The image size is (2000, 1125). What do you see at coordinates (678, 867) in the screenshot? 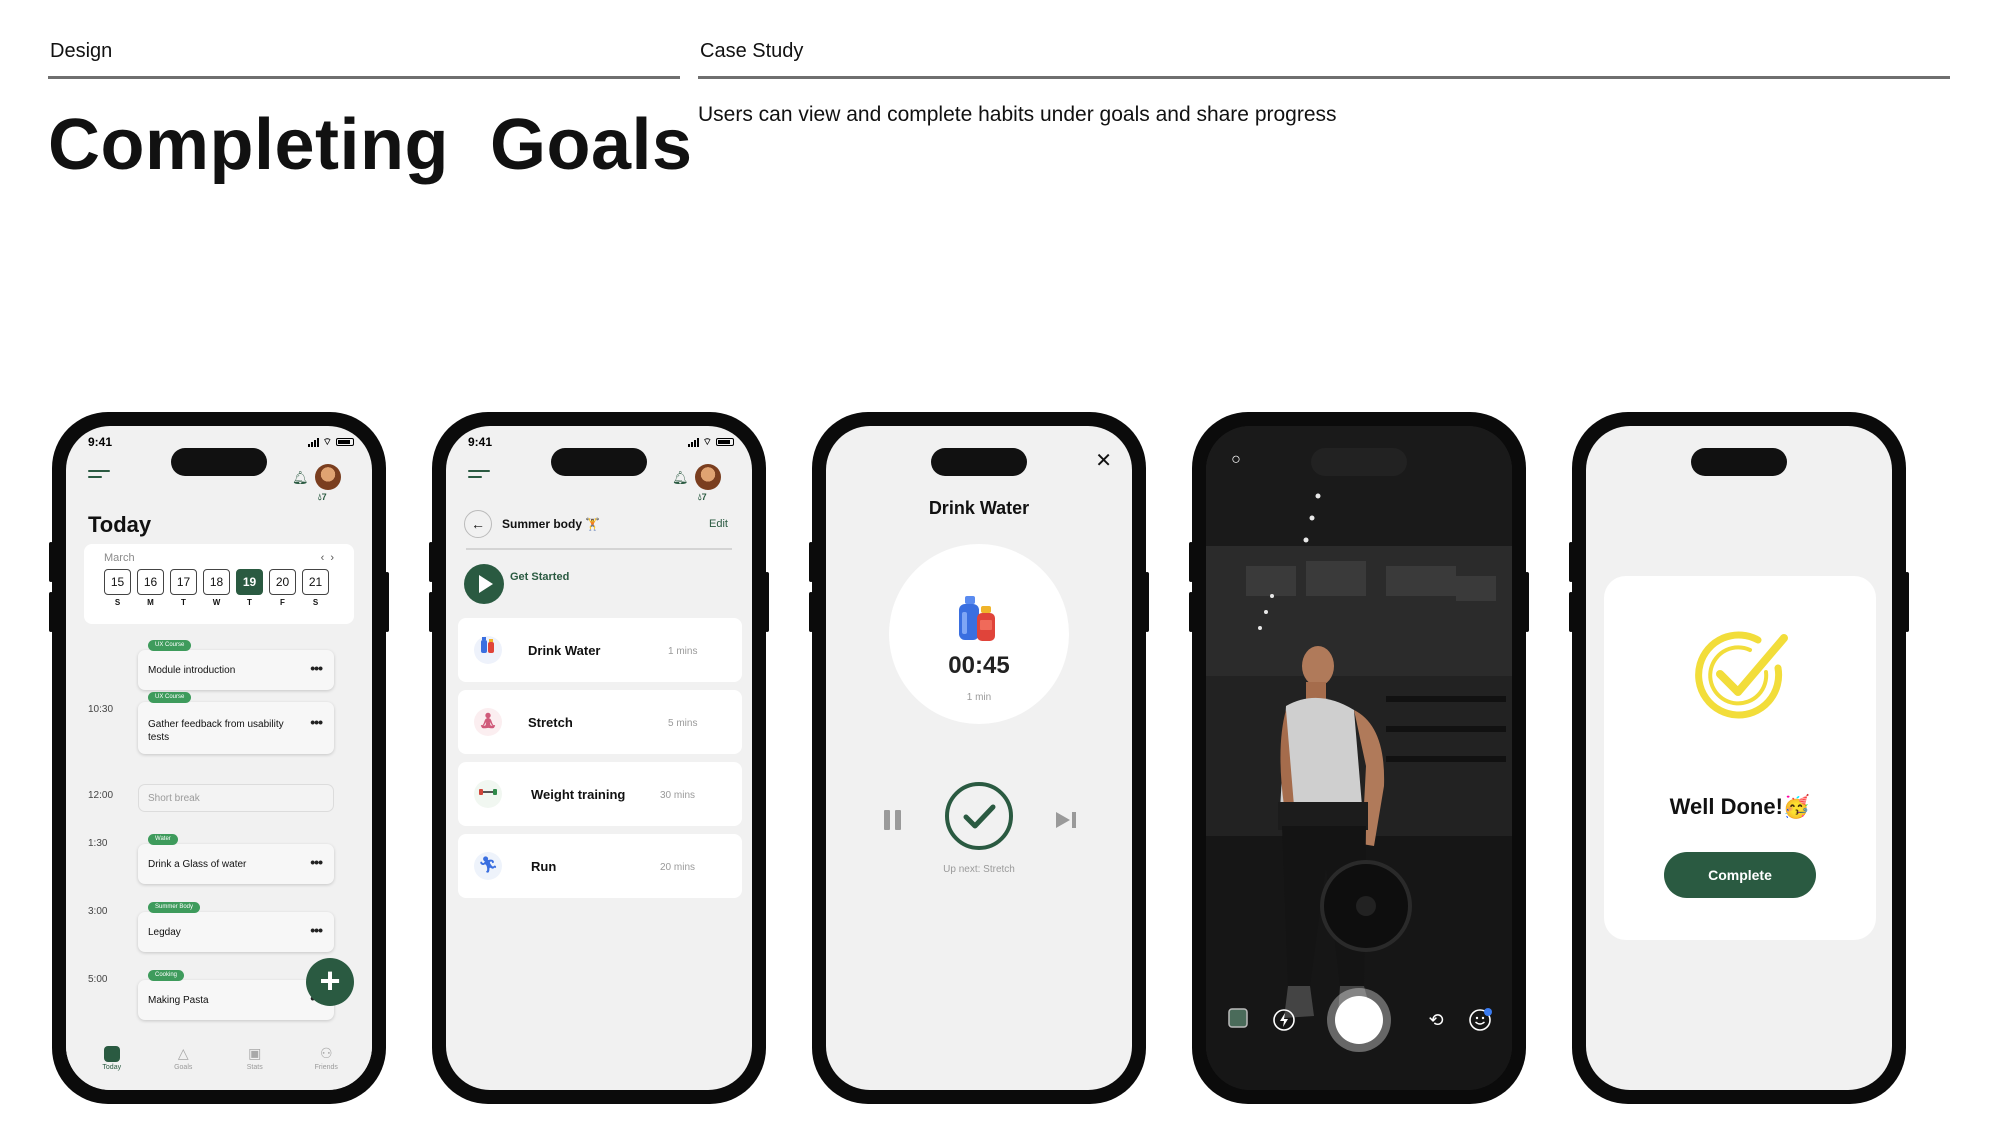
I see `habit-duration: 20 mins` at bounding box center [678, 867].